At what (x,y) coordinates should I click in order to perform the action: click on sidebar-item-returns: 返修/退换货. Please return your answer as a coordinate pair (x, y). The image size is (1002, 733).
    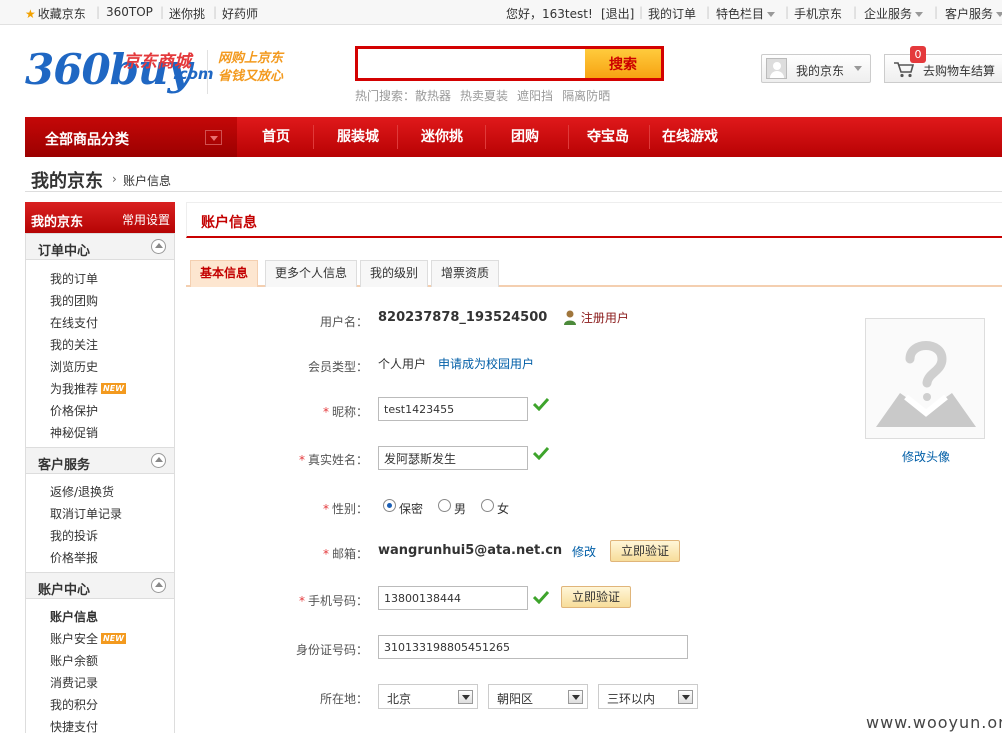
    Looking at the image, I should click on (82, 491).